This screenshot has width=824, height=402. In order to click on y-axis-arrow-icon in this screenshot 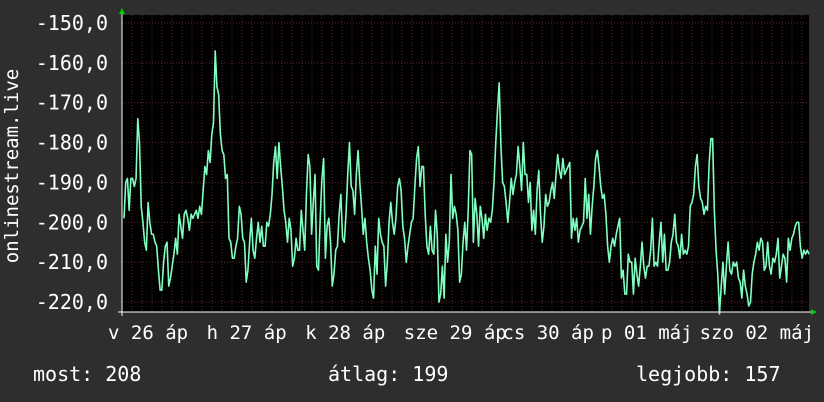, I will do `click(122, 11)`.